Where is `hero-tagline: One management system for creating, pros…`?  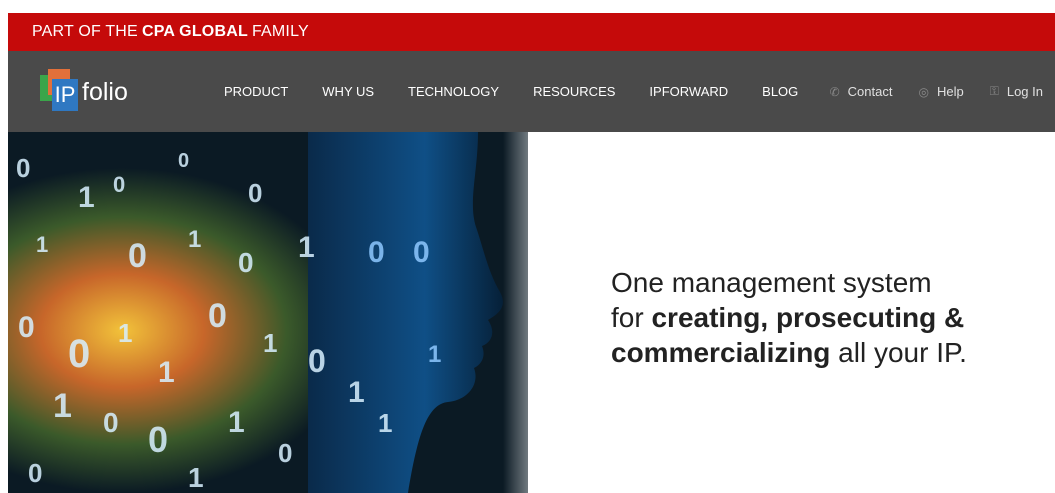
hero-tagline: One management system for creating, pros… is located at coordinates (826, 317).